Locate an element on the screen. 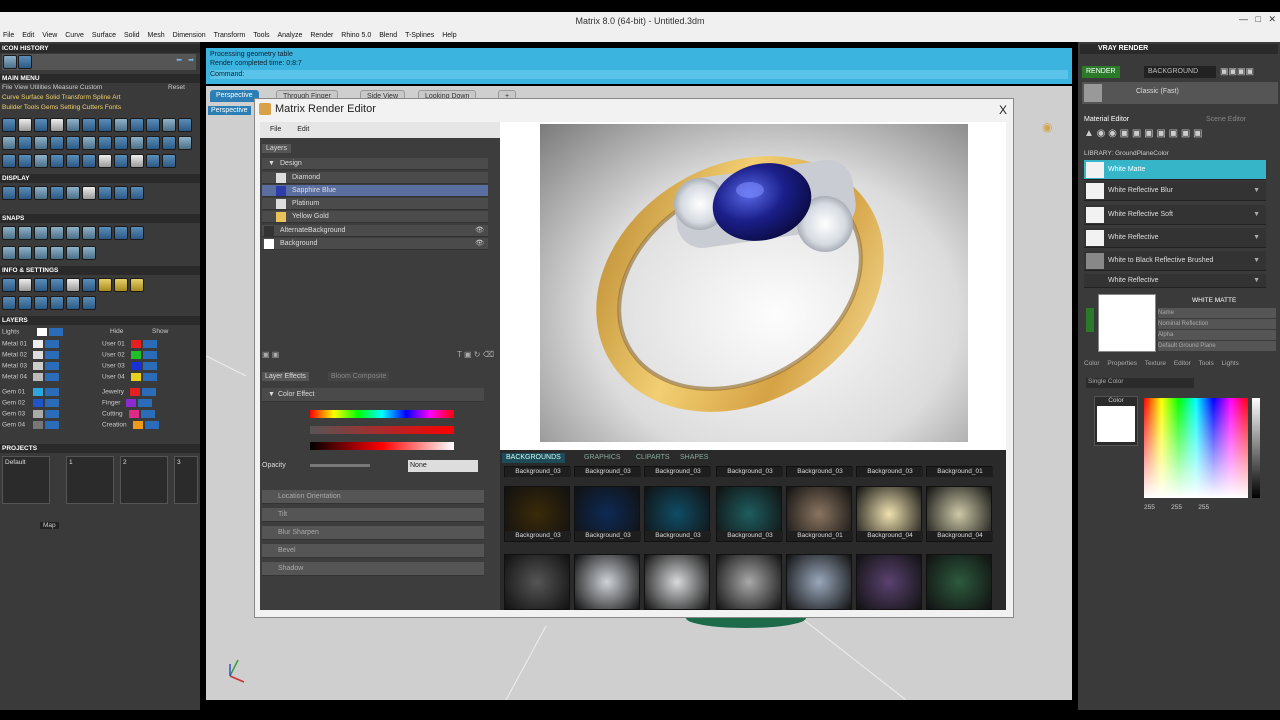  isolate-icon is located at coordinates (73, 303).